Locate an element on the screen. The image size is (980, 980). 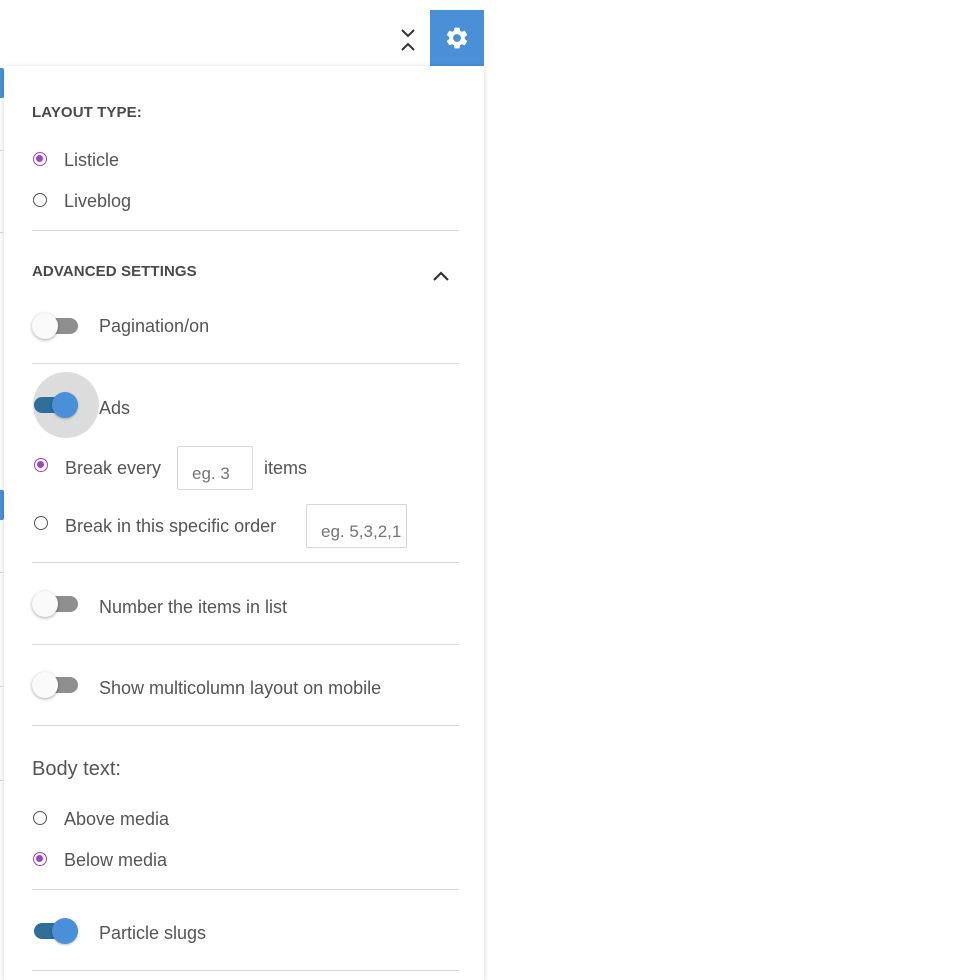
ads-toggle is located at coordinates (57, 405).